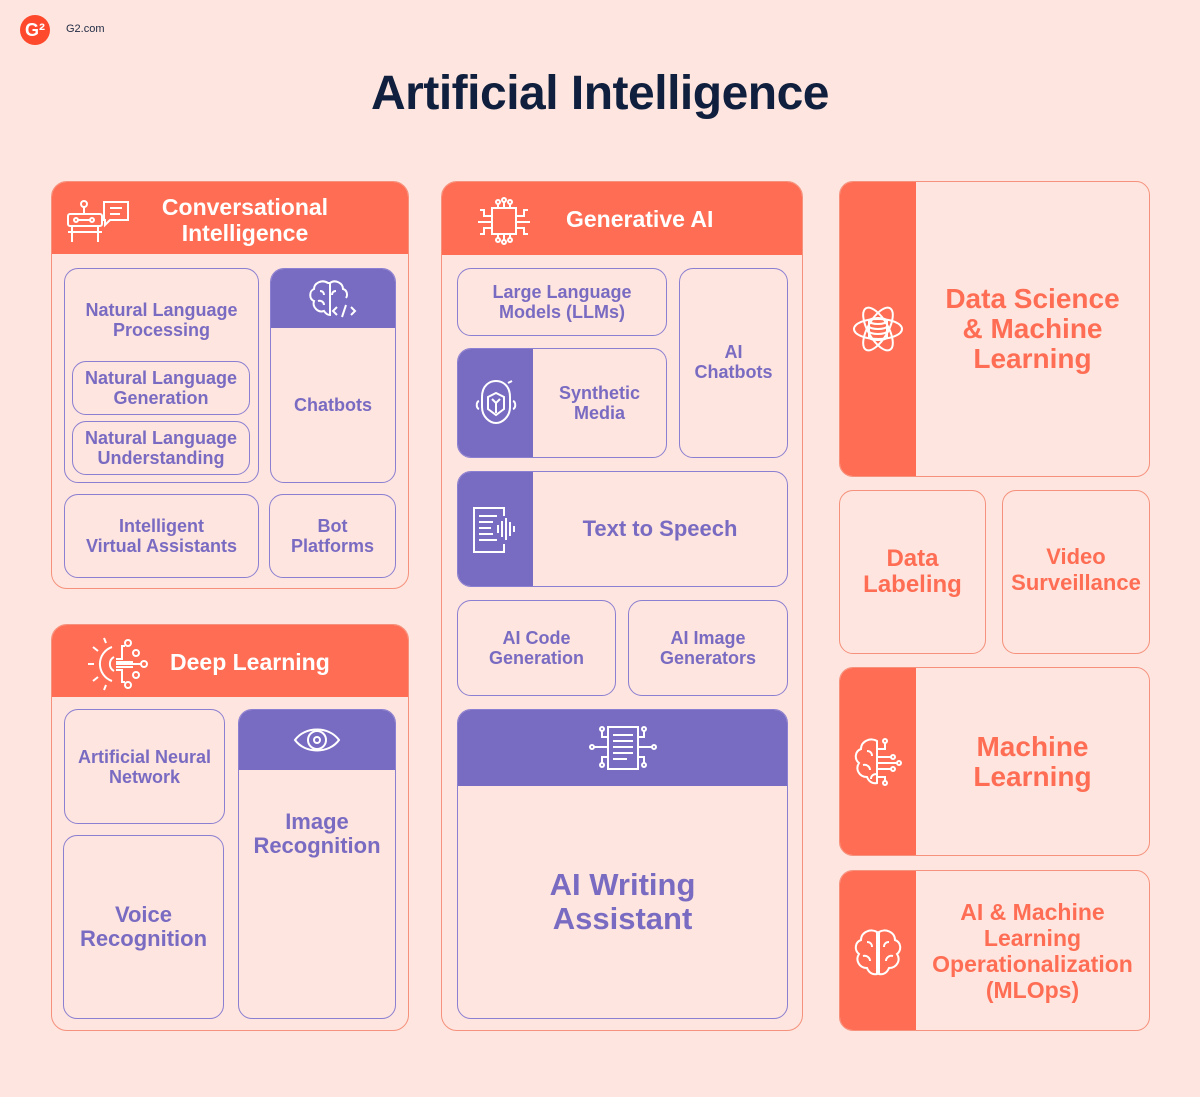 Image resolution: width=1200 pixels, height=1097 pixels. I want to click on box-ai-writing-assistant: AI Writing Assistant, so click(622, 864).